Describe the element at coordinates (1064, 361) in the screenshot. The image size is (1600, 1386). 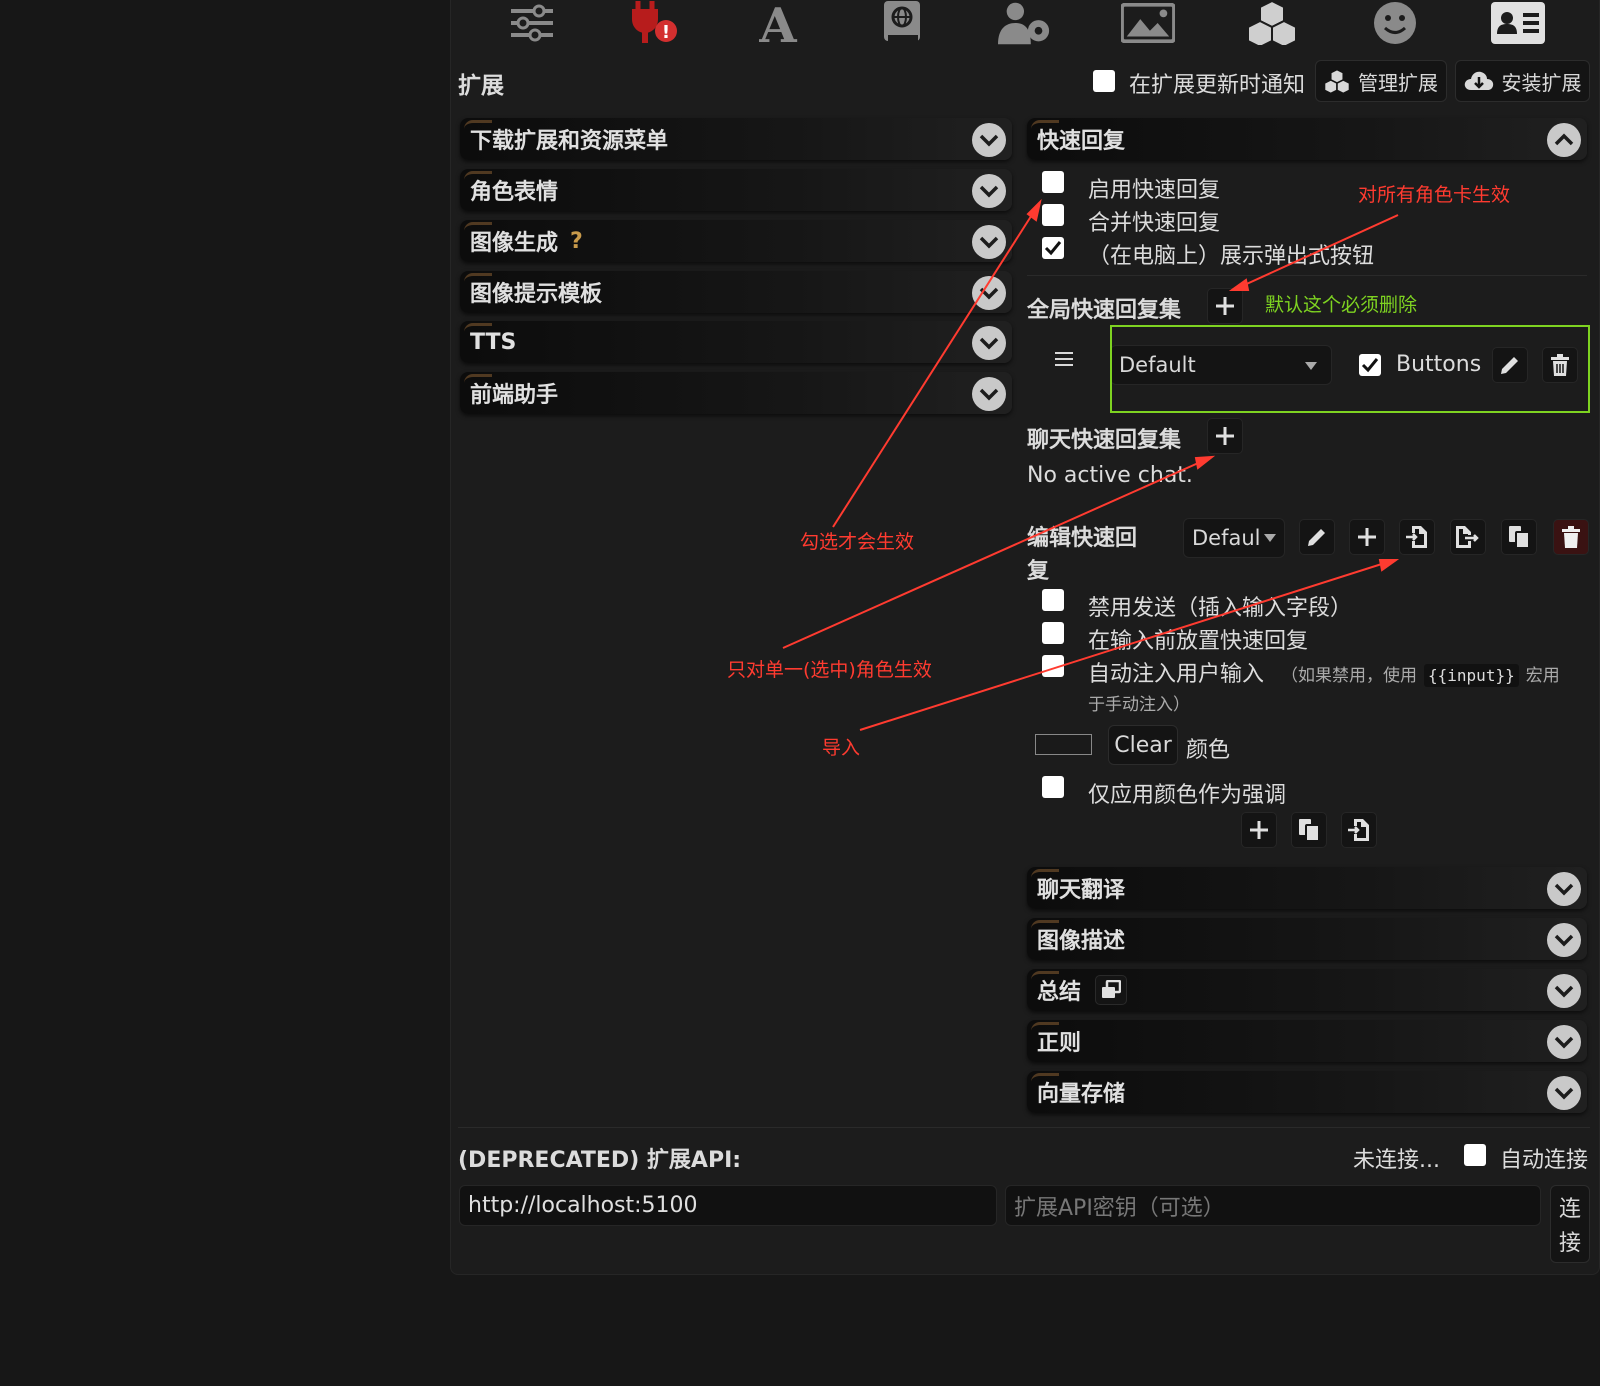
I see `drag-handle-icon` at that location.